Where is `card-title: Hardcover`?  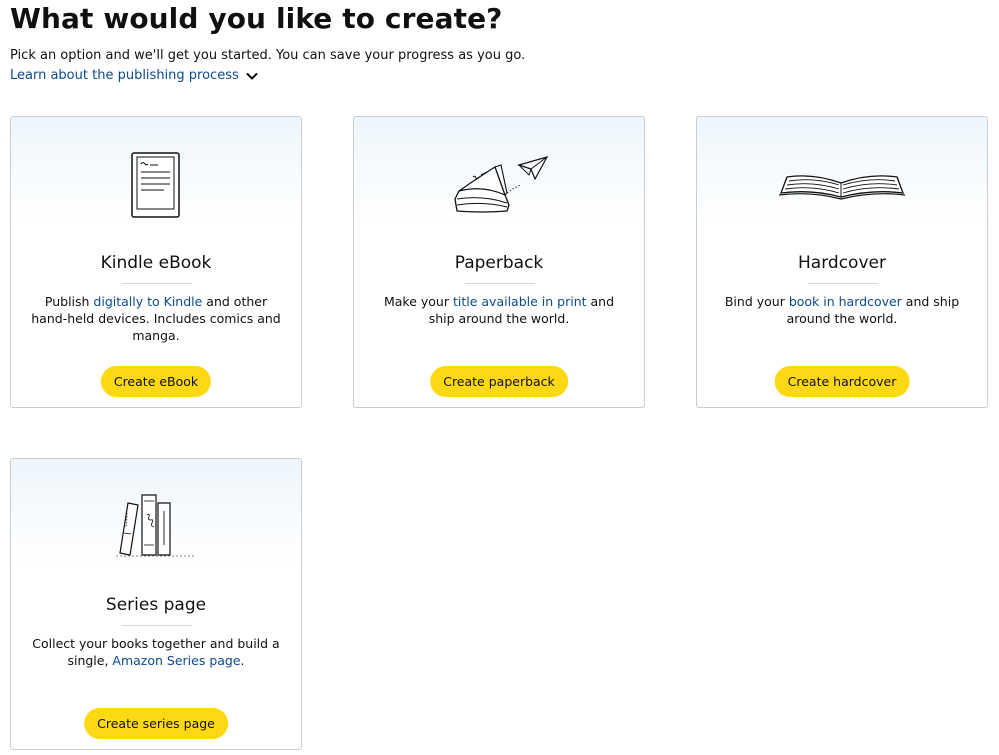
card-title: Hardcover is located at coordinates (842, 263).